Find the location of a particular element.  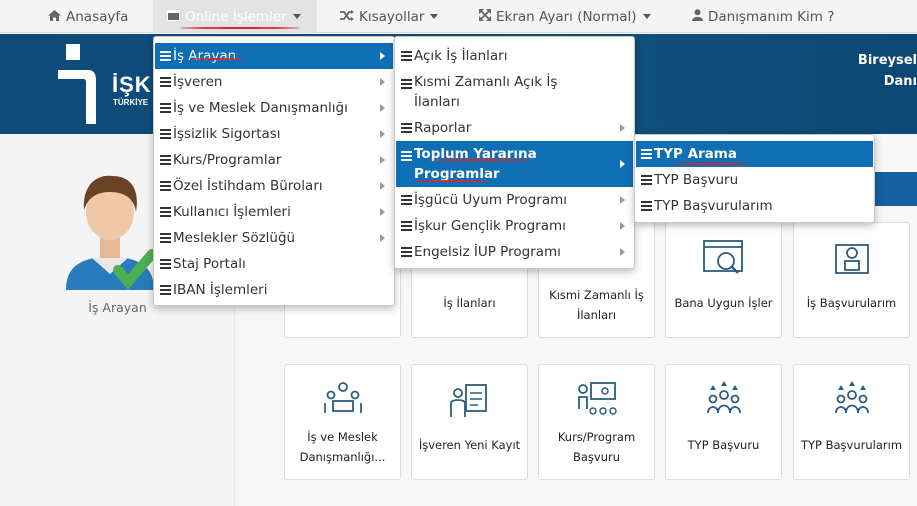

menu-item-is-meslek-danismanligi: İş ve Meslek Danışmanlığı is located at coordinates (274, 108).